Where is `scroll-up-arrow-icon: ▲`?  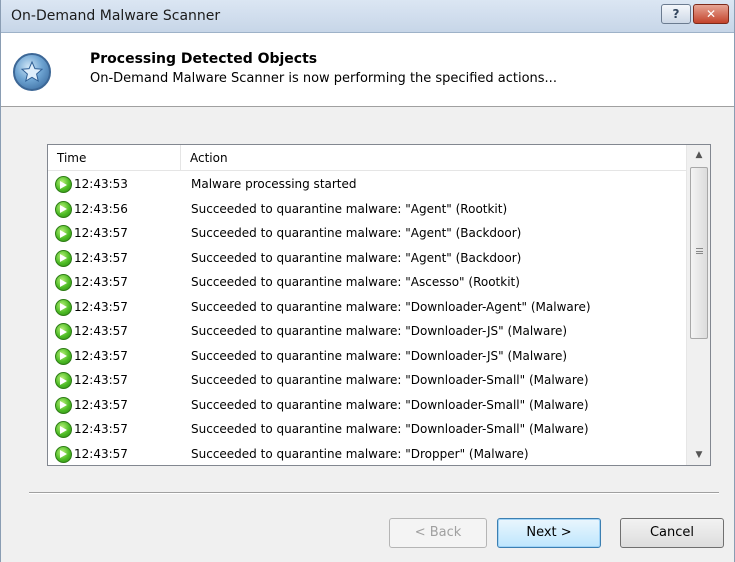
scroll-up-arrow-icon: ▲ is located at coordinates (698, 155).